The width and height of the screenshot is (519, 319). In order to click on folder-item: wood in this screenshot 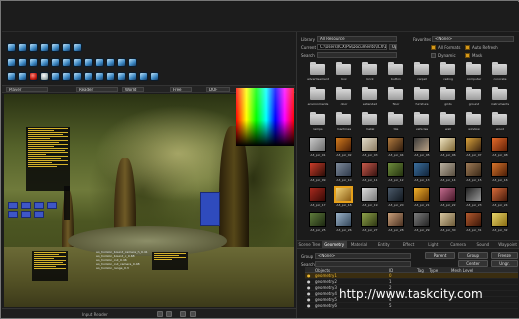, I will do `click(500, 122)`.